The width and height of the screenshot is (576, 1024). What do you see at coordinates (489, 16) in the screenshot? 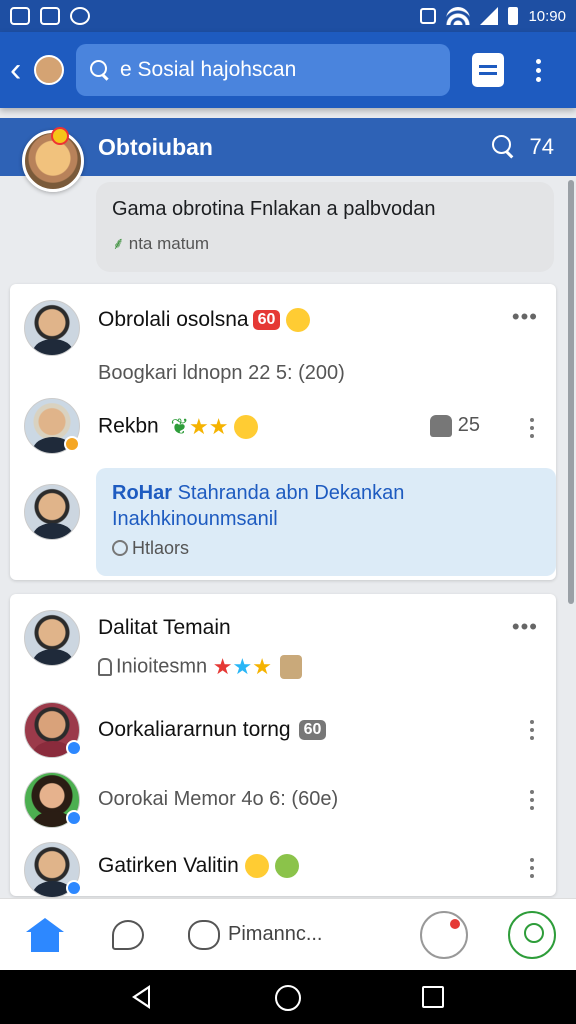
I see `signal-icon` at bounding box center [489, 16].